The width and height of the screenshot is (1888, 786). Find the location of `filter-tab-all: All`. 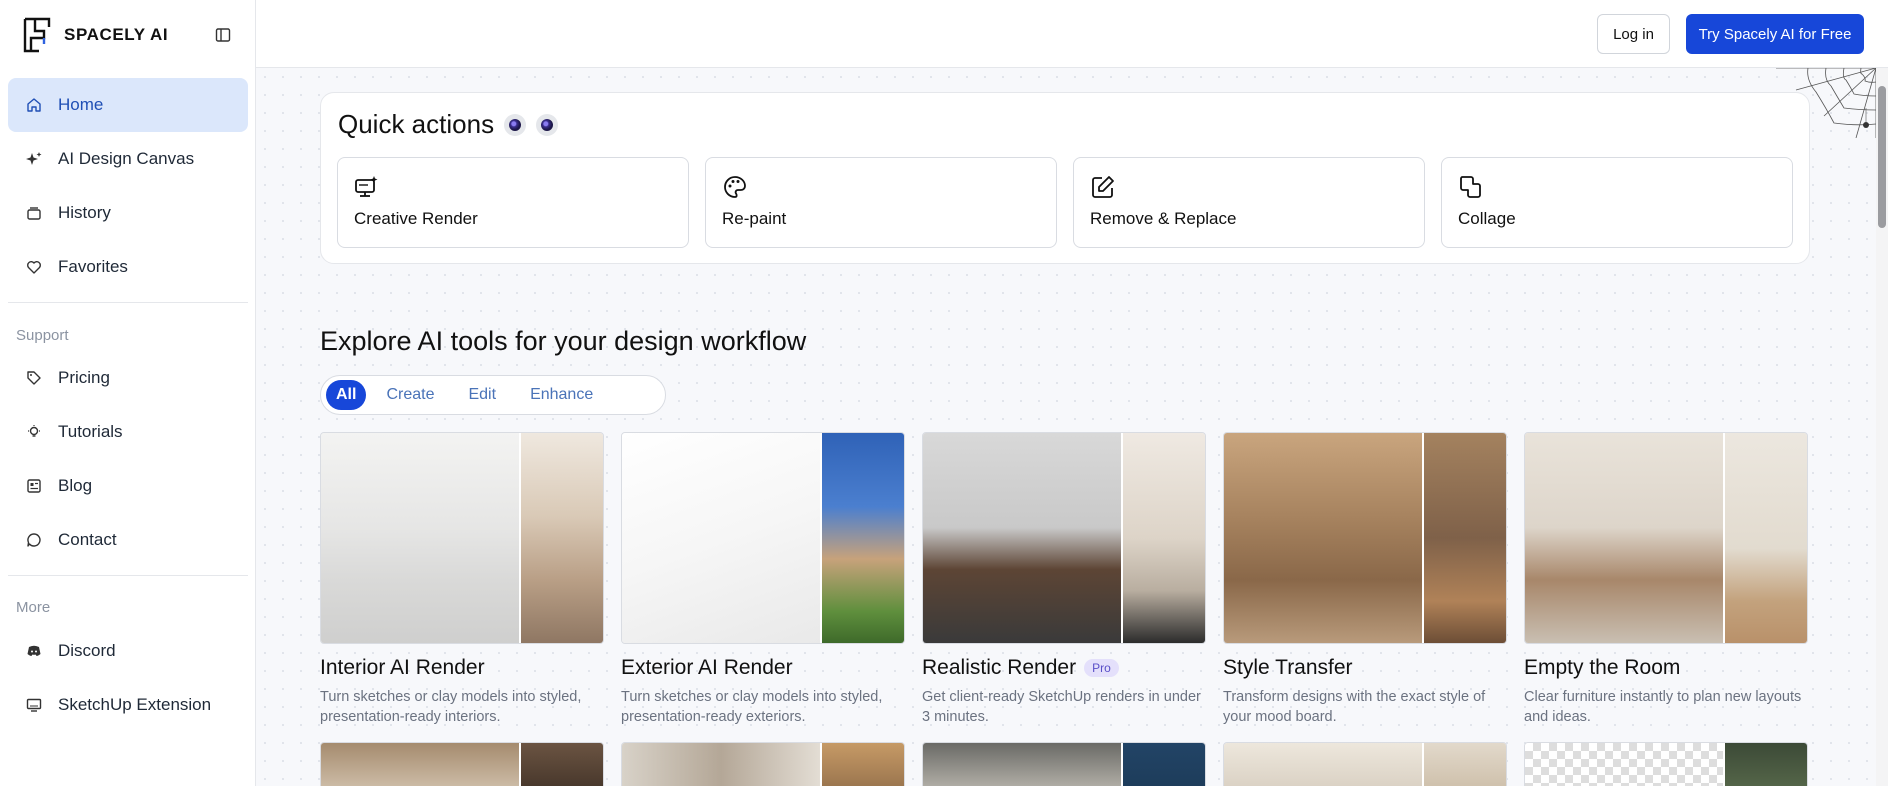

filter-tab-all: All is located at coordinates (346, 395).